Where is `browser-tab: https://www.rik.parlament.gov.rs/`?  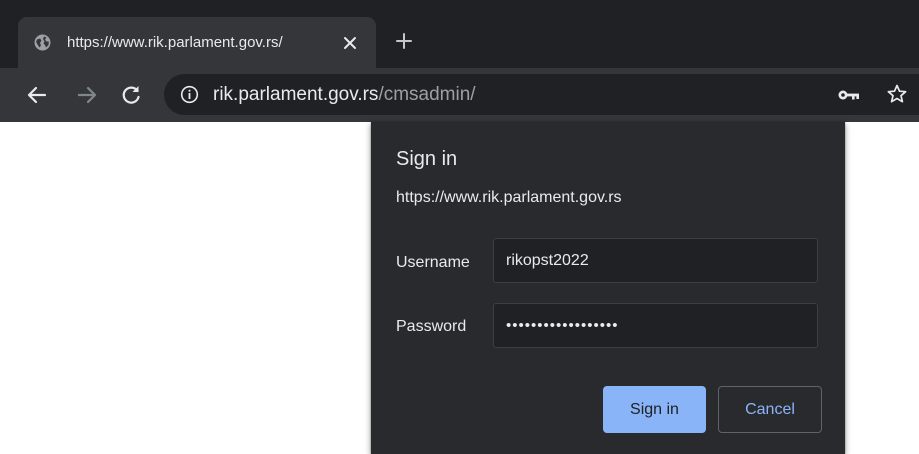
browser-tab: https://www.rik.parlament.gov.rs/ is located at coordinates (197, 42).